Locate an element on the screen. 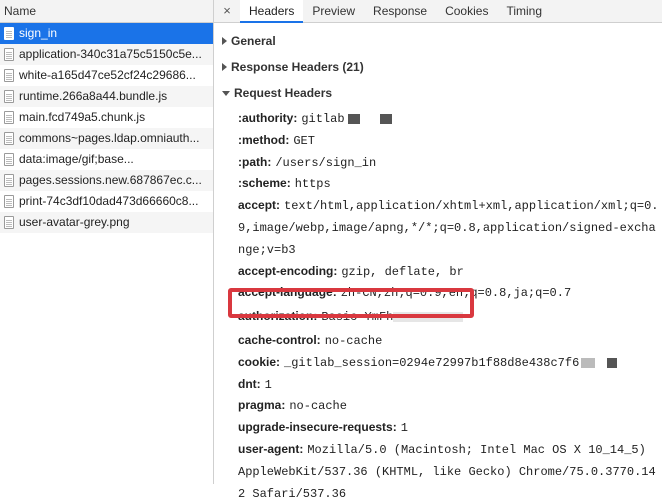 This screenshot has height=504, width=662. header-value: gitlab is located at coordinates (346, 119).